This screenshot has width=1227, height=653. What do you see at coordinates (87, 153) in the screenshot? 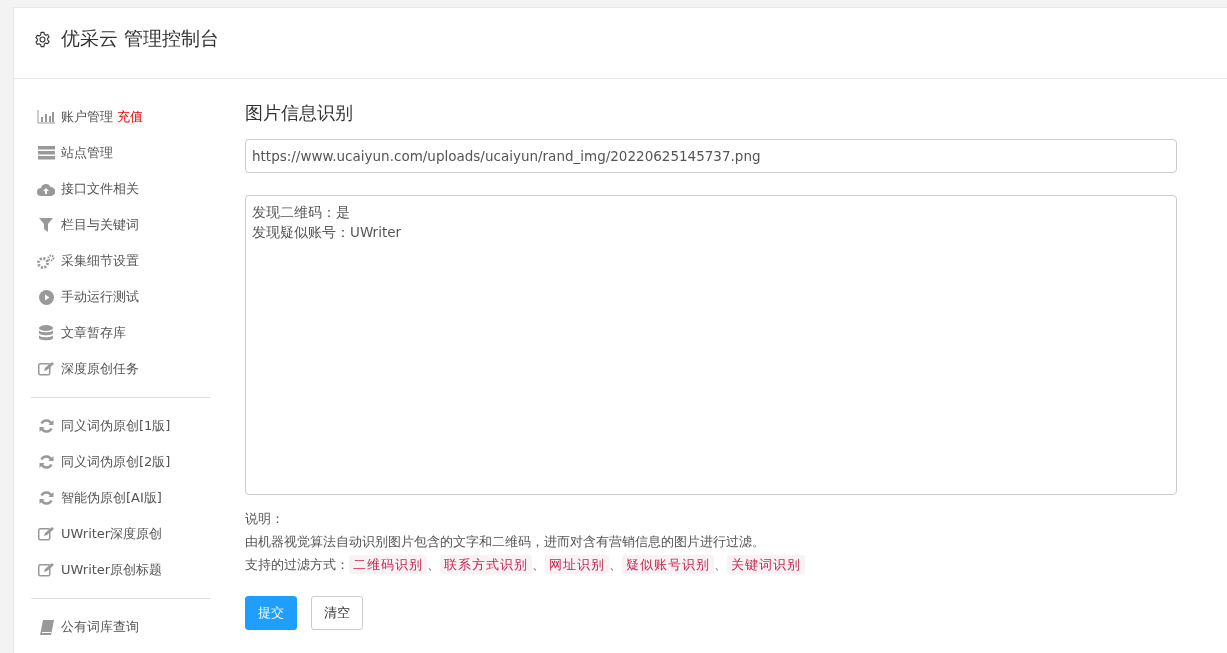
I see `menu-item: 站点管理` at bounding box center [87, 153].